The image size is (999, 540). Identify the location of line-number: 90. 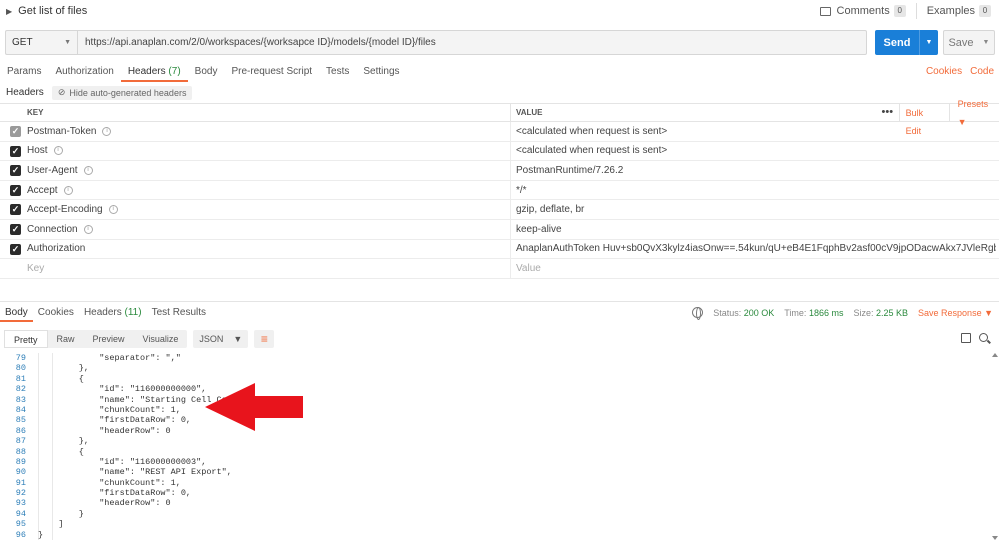
(20, 472).